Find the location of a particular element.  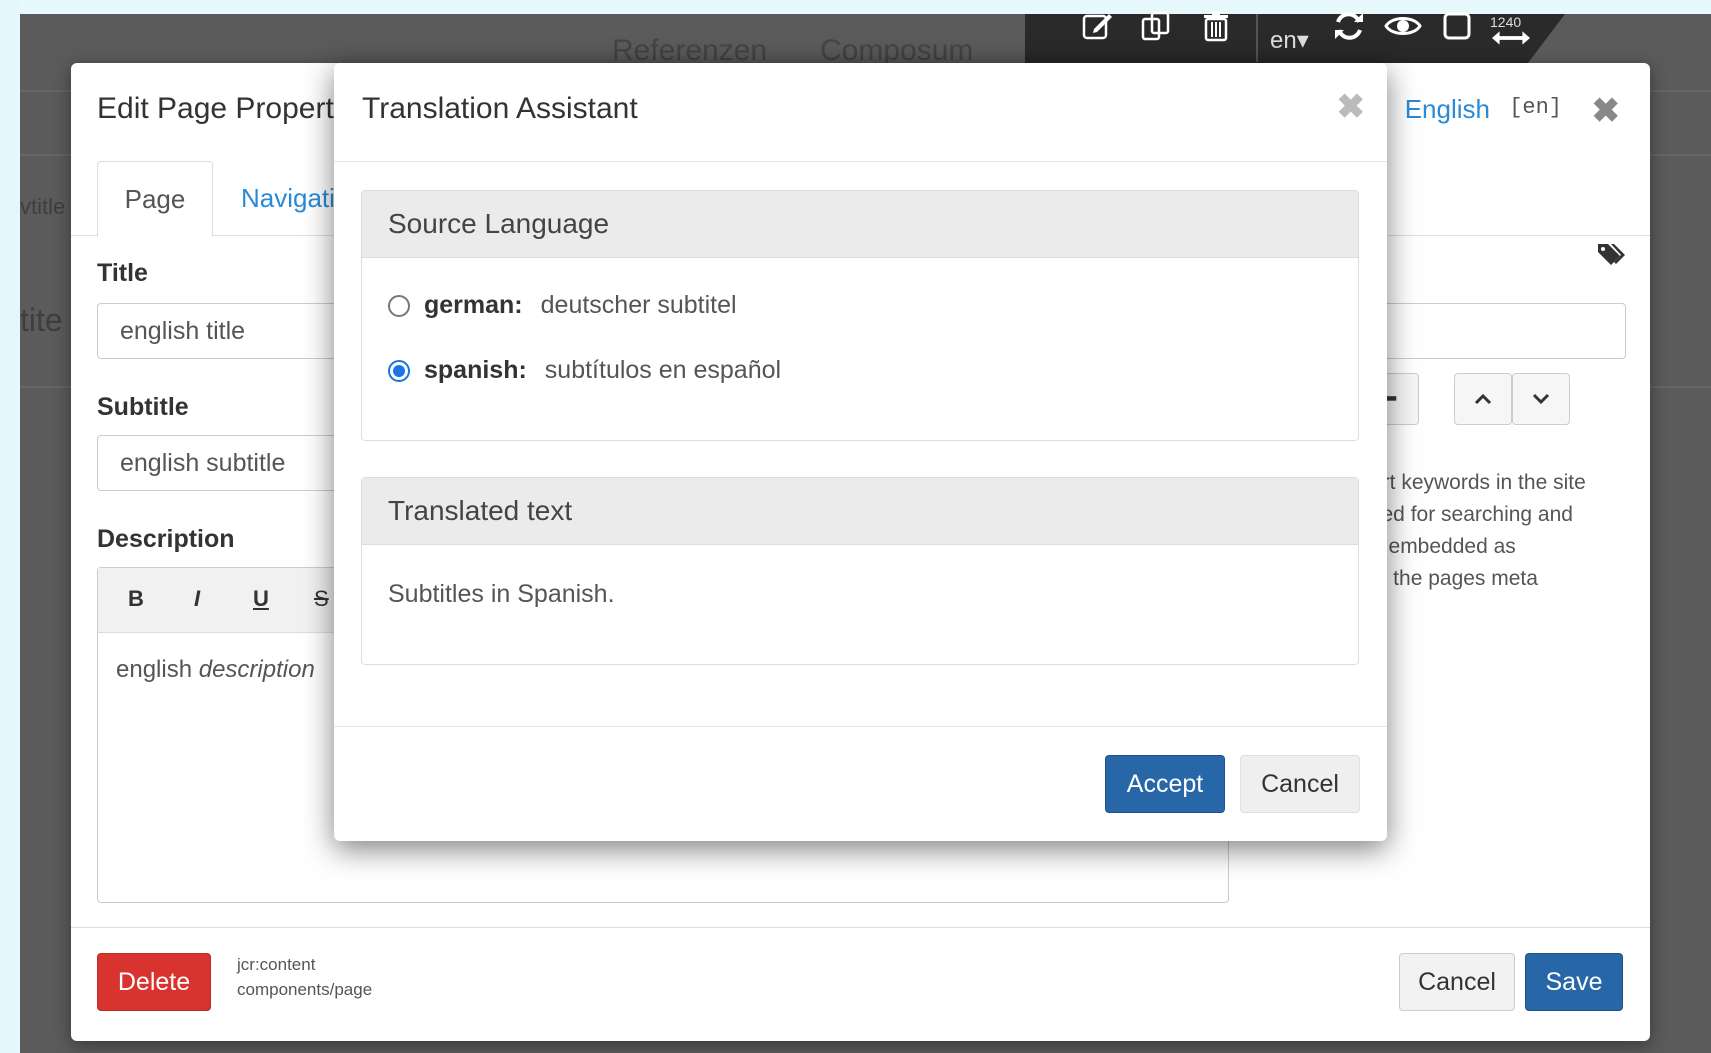

tab-page: Page is located at coordinates (155, 199).